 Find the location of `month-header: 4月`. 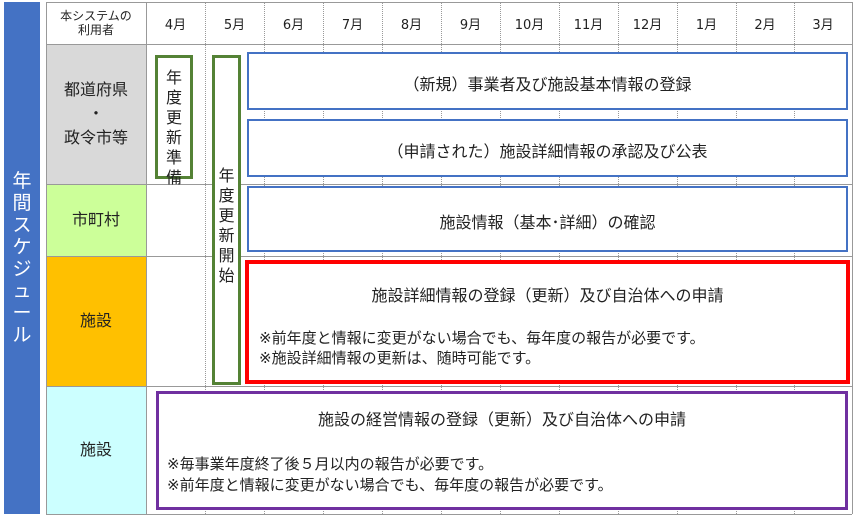

month-header: 4月 is located at coordinates (175, 23).